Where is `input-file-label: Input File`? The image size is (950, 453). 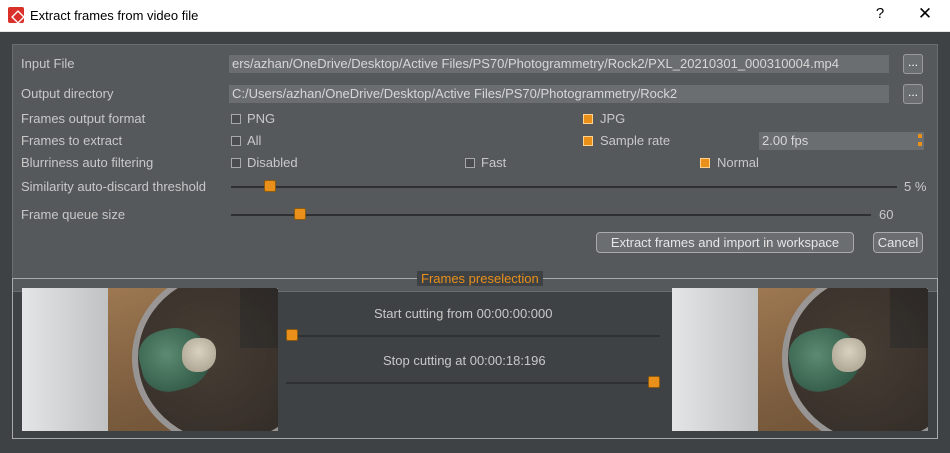 input-file-label: Input File is located at coordinates (48, 63).